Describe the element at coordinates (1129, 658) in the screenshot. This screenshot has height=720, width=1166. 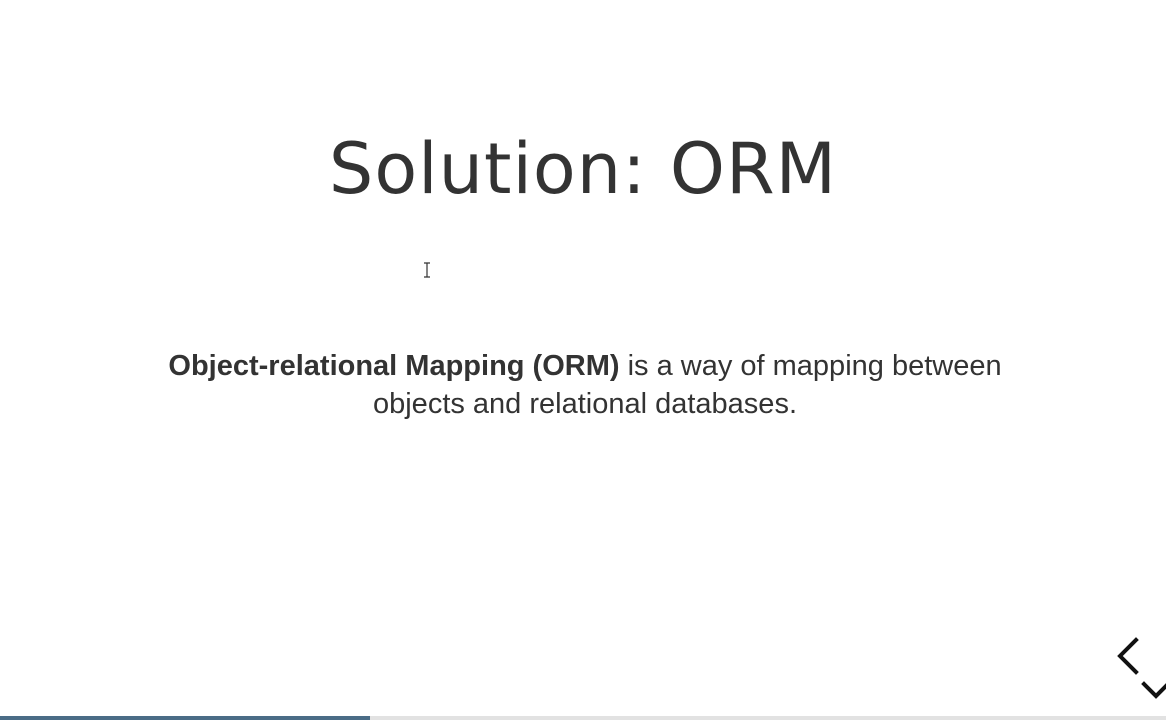
I see `chevron-left-icon` at that location.